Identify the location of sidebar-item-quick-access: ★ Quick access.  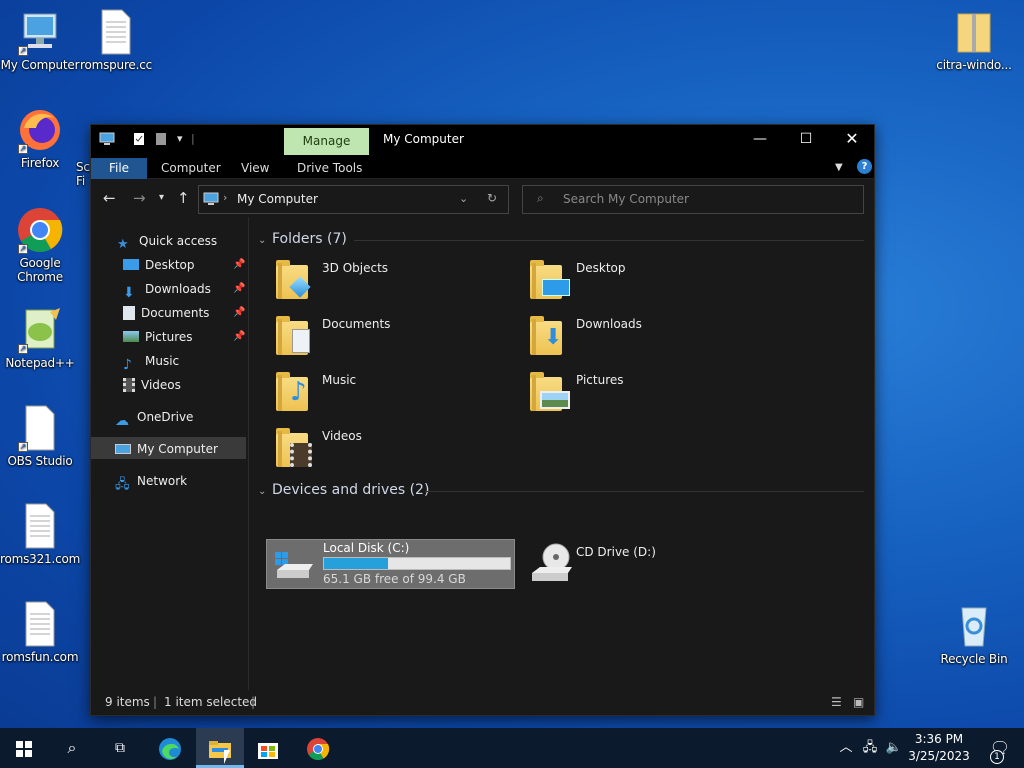
(167, 241).